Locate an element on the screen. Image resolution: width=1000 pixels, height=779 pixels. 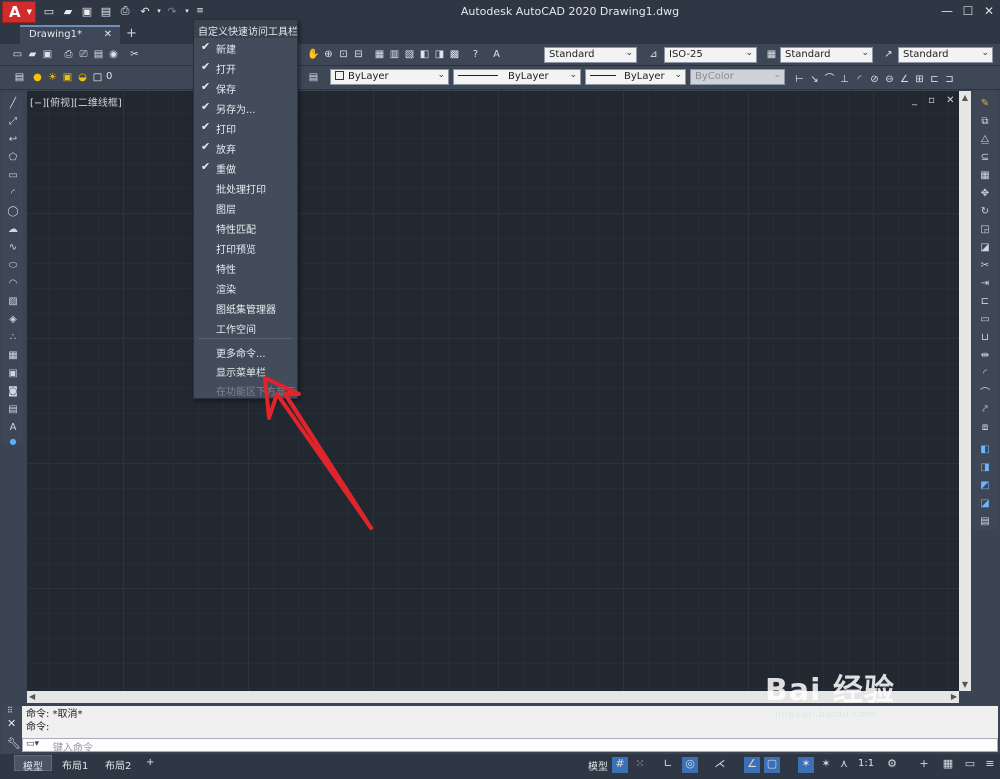
ortho-icon: ∟ is located at coordinates (668, 765).